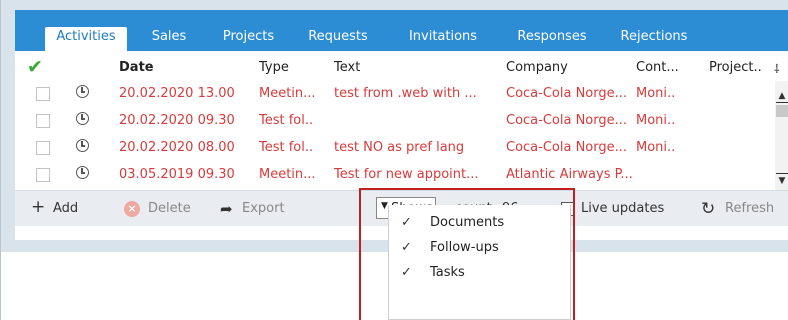  What do you see at coordinates (136, 67) in the screenshot?
I see `column-date: Date` at bounding box center [136, 67].